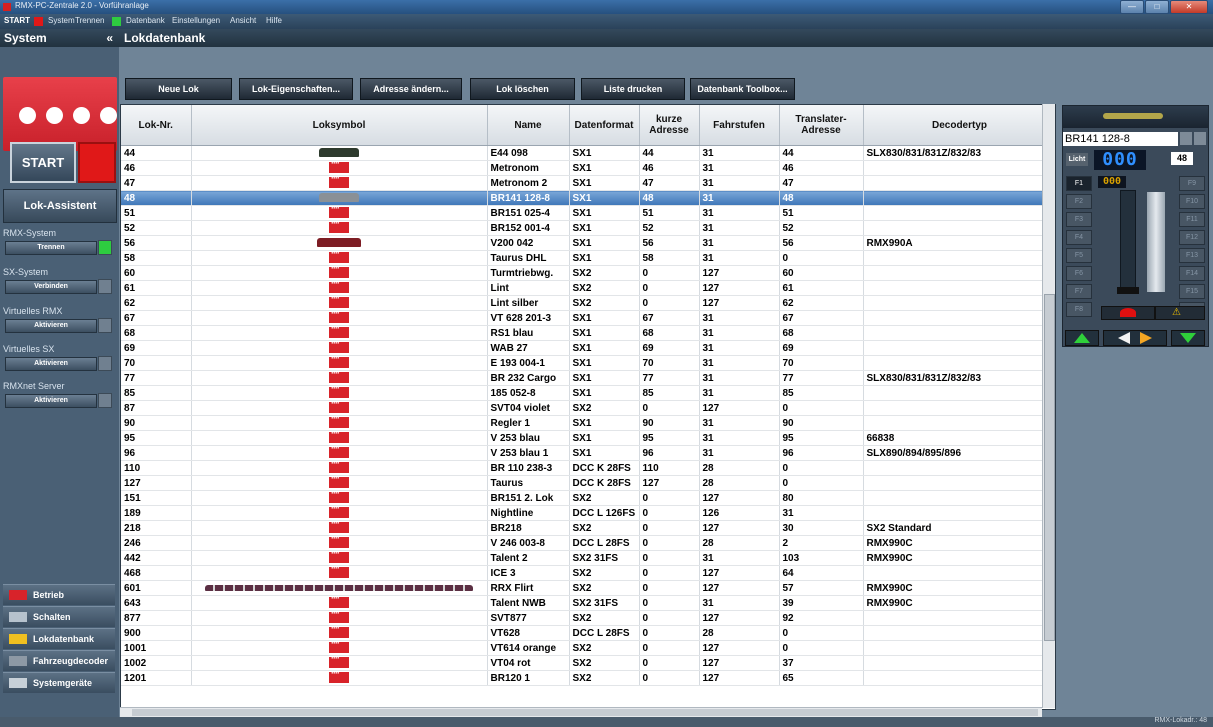 The height and width of the screenshot is (727, 1213). I want to click on table-row: 87SVT04 violetSX201270, so click(588, 408).